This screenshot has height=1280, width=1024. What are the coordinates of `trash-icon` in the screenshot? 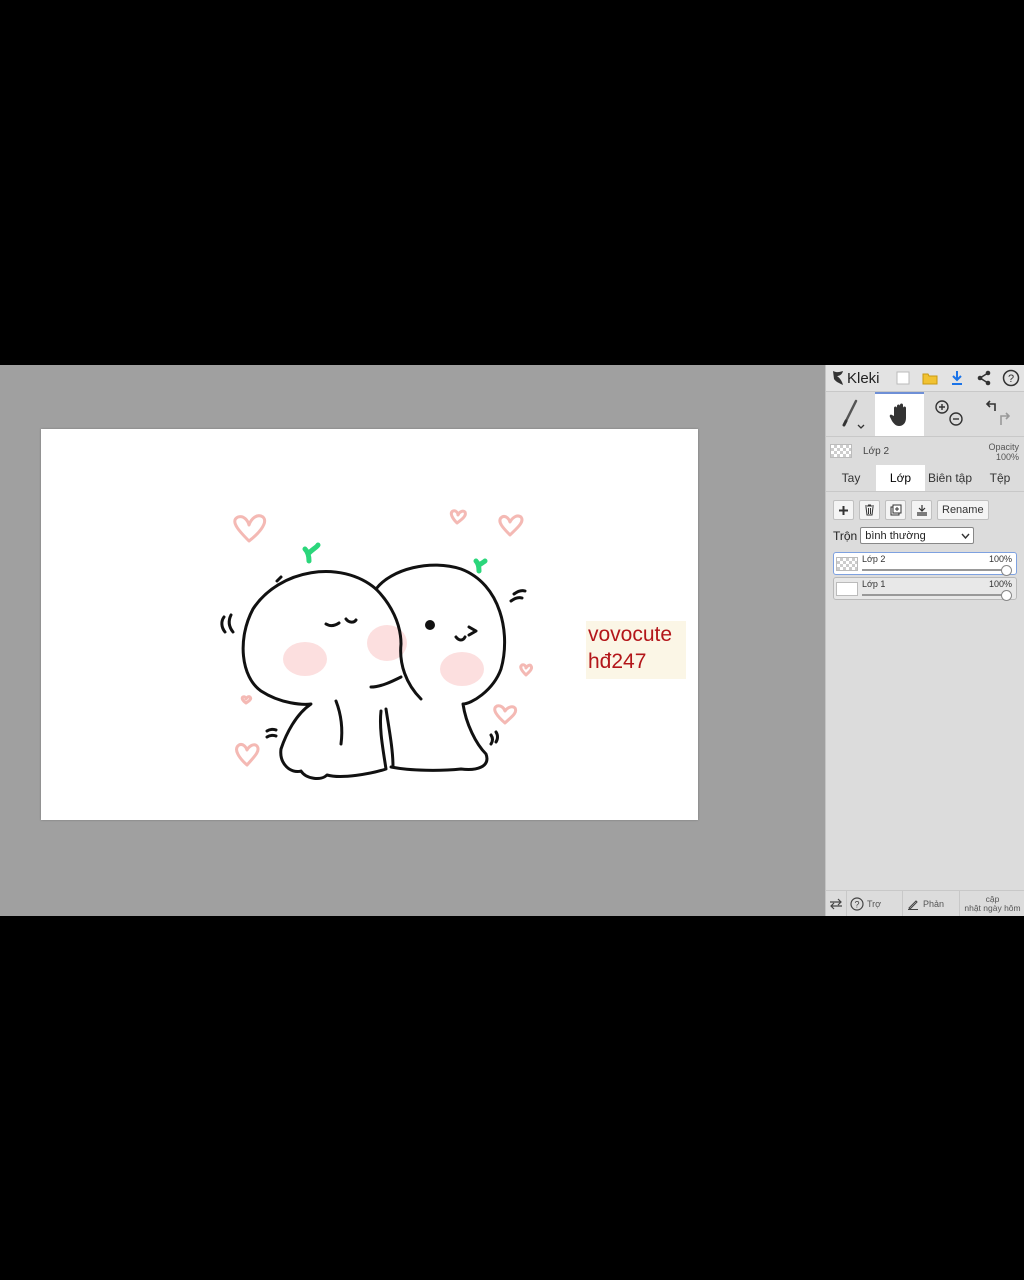 It's located at (869, 510).